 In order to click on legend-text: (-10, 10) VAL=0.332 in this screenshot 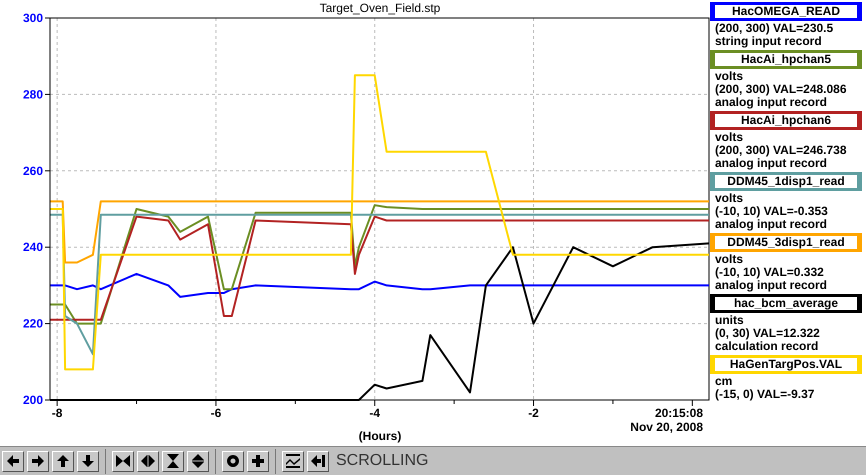, I will do `click(769, 272)`.